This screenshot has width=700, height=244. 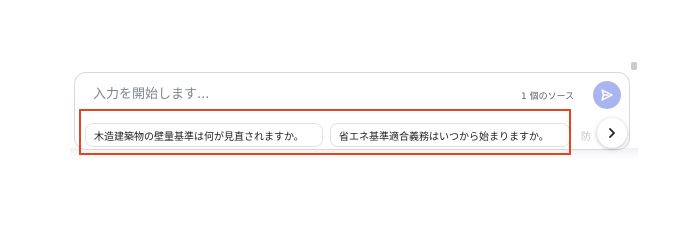 I want to click on send-icon, so click(x=607, y=95).